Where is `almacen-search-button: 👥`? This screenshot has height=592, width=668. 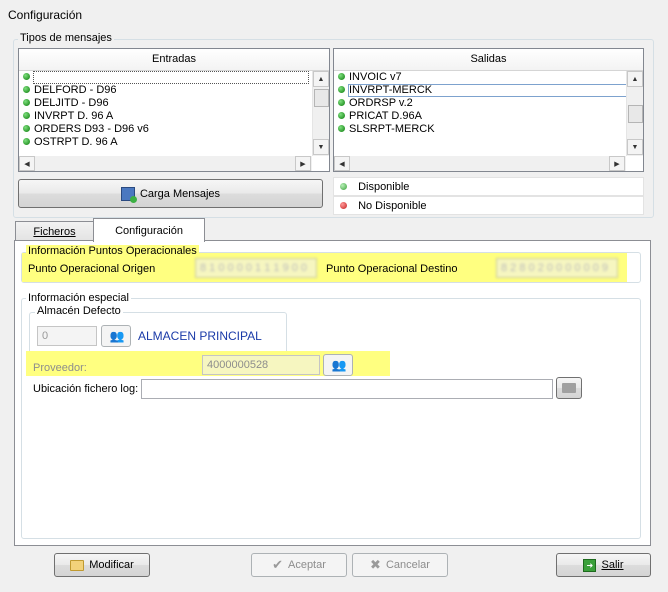 almacen-search-button: 👥 is located at coordinates (116, 336).